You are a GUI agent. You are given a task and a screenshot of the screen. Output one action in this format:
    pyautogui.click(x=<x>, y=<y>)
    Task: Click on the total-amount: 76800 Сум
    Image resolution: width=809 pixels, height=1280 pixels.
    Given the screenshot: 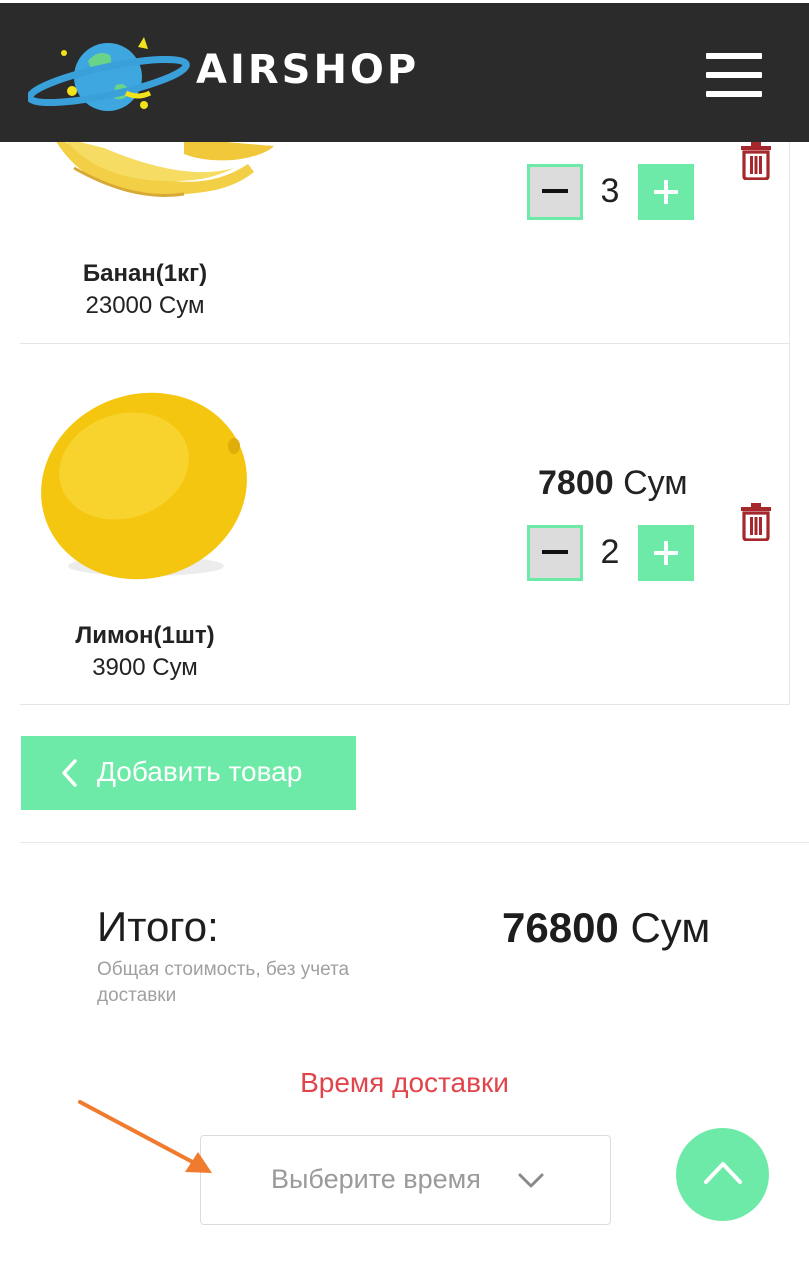 What is the action you would take?
    pyautogui.click(x=606, y=928)
    